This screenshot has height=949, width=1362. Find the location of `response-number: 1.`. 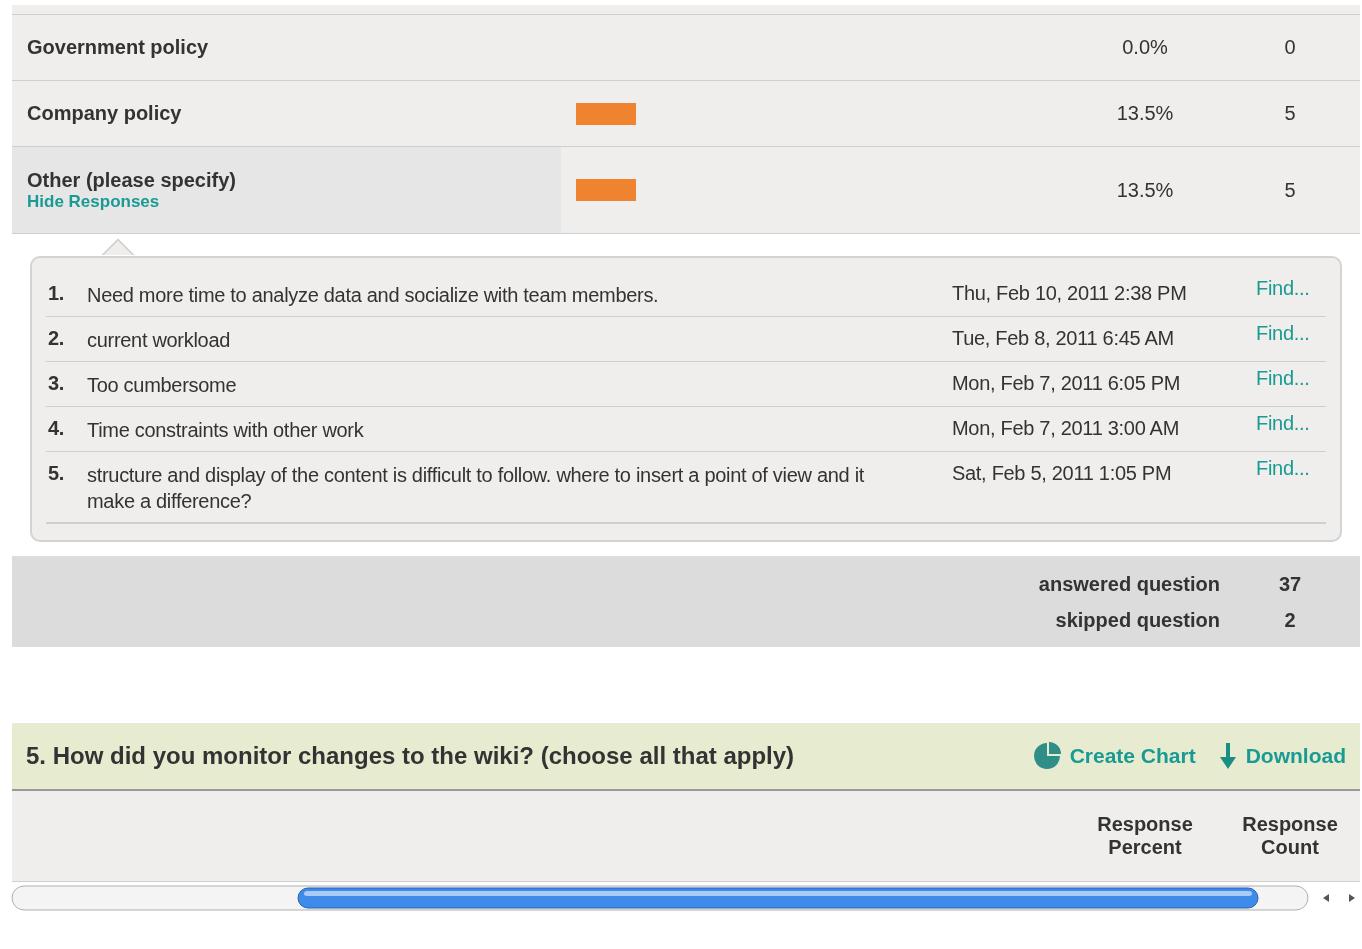

response-number: 1. is located at coordinates (56, 294).